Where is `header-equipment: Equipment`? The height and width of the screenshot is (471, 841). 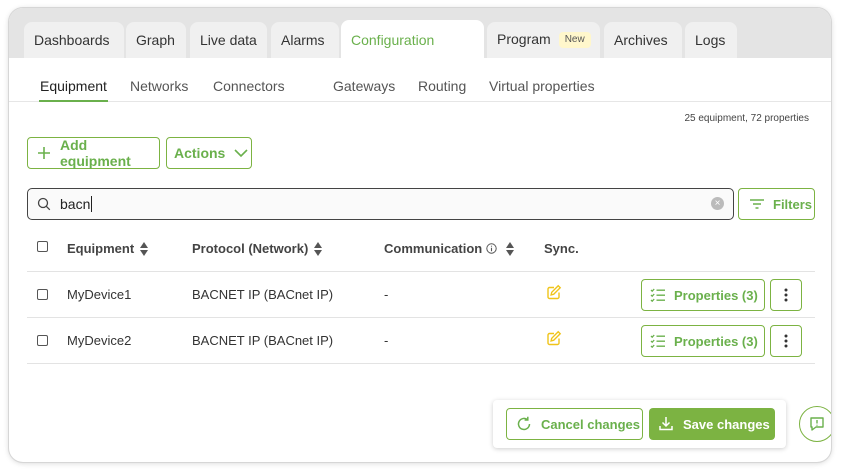 header-equipment: Equipment is located at coordinates (108, 248).